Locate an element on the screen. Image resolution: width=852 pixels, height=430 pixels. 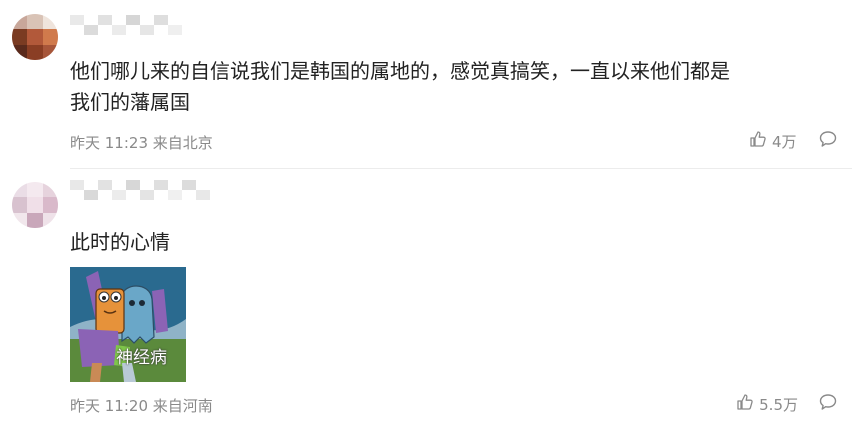
comment-text: 此时的心情 is located at coordinates (120, 242).